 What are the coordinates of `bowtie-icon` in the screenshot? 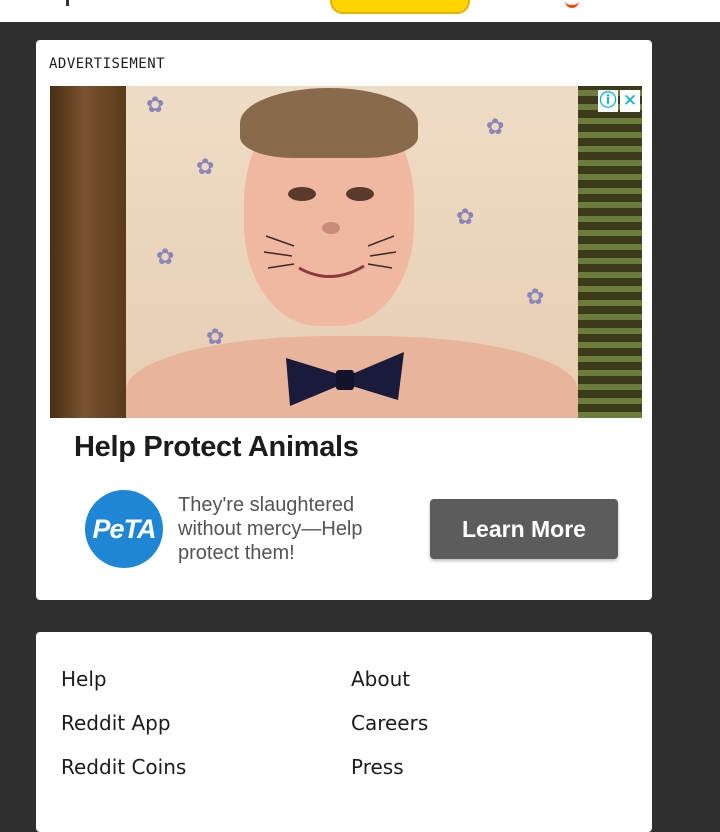 It's located at (345, 379).